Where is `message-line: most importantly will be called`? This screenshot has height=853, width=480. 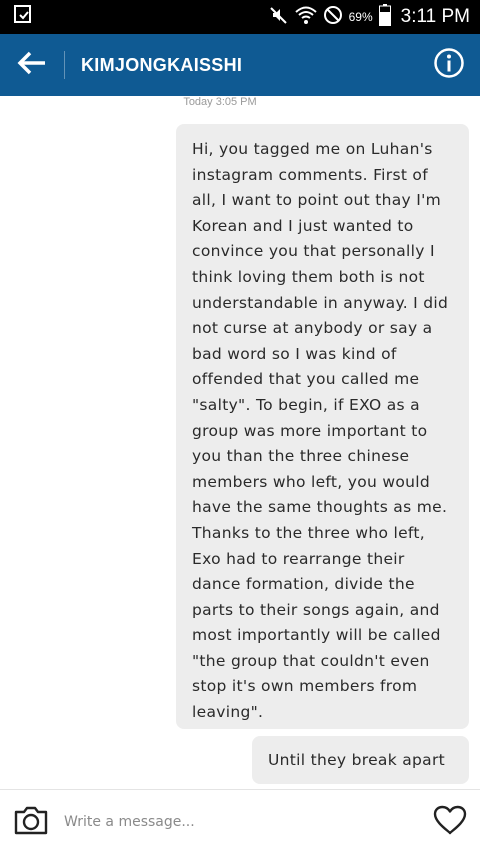 message-line: most importantly will be called is located at coordinates (316, 635).